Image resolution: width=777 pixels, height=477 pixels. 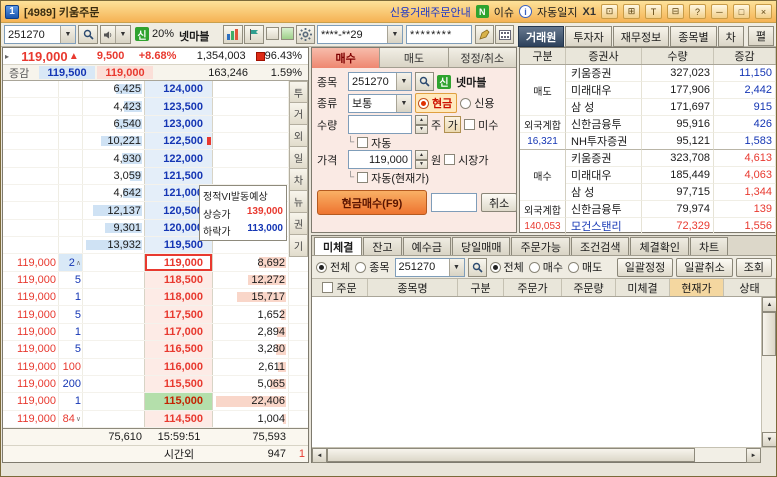 I want to click on chart-icon, so click(x=233, y=34).